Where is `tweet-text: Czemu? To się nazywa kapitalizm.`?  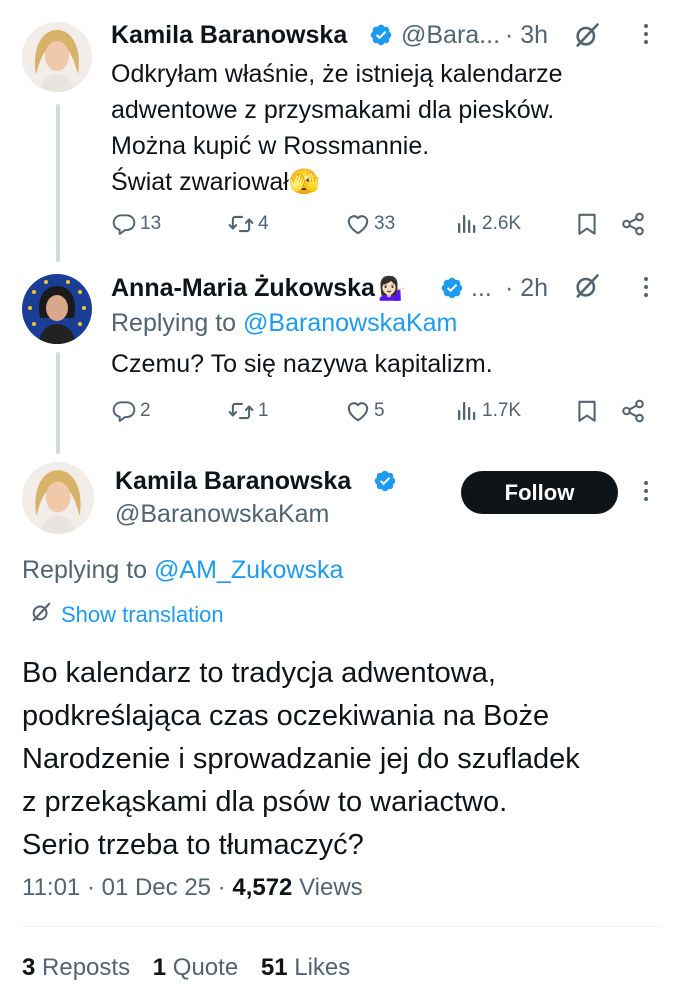
tweet-text: Czemu? To się nazywa kapitalizm. is located at coordinates (302, 364).